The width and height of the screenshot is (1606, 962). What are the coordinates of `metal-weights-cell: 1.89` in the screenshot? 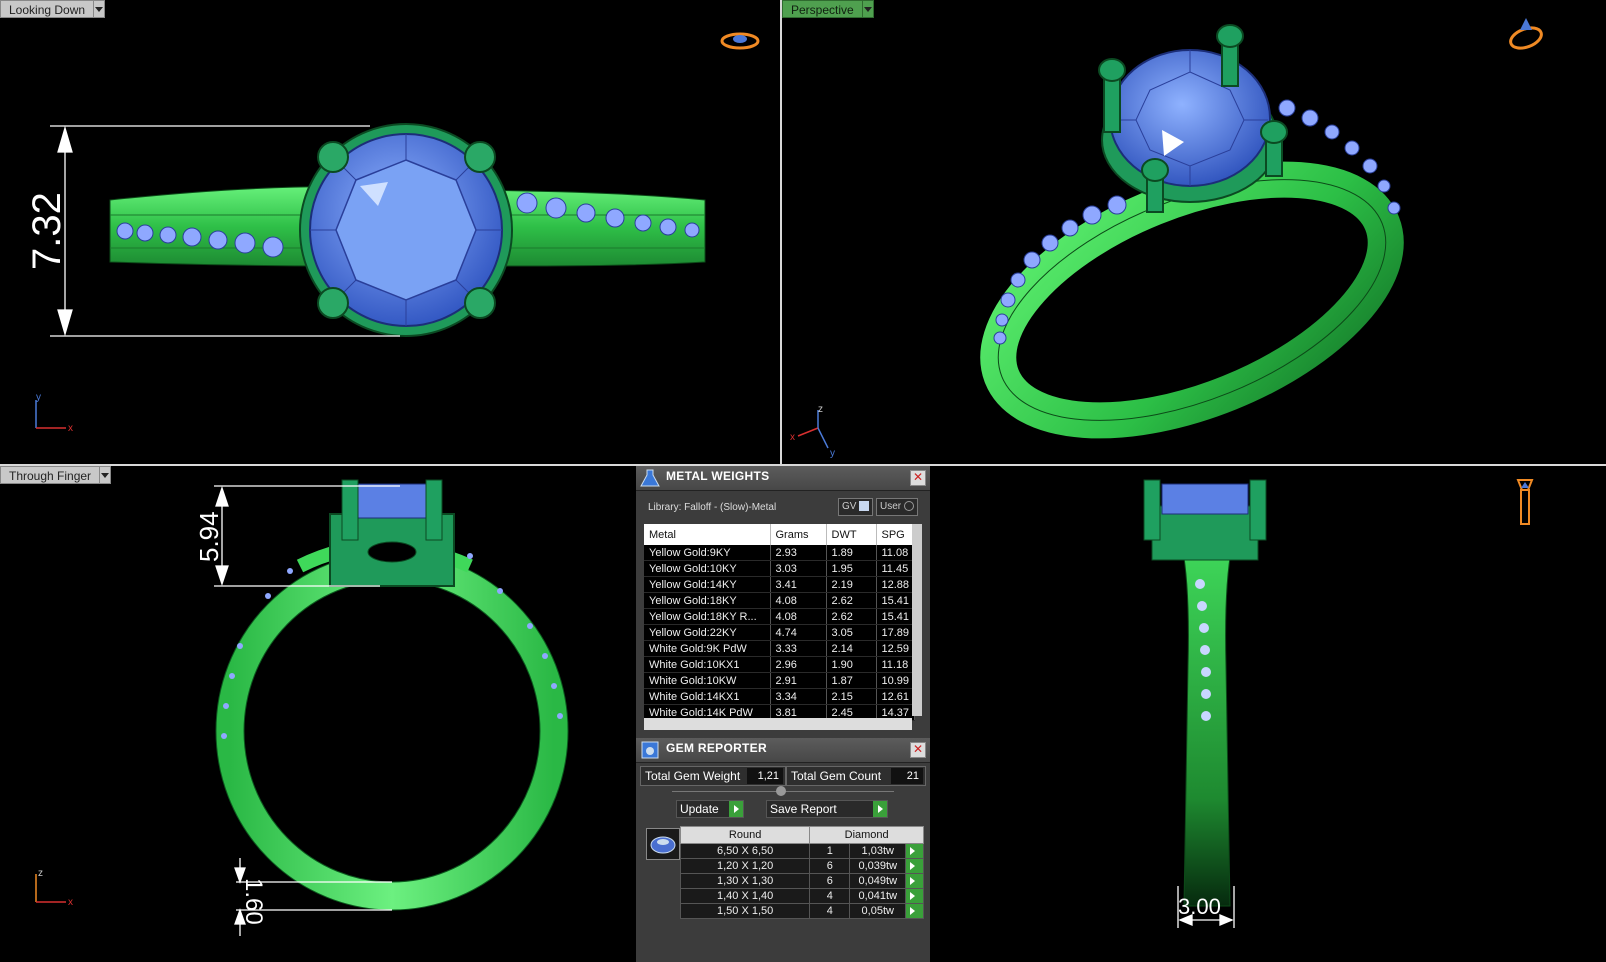 It's located at (851, 553).